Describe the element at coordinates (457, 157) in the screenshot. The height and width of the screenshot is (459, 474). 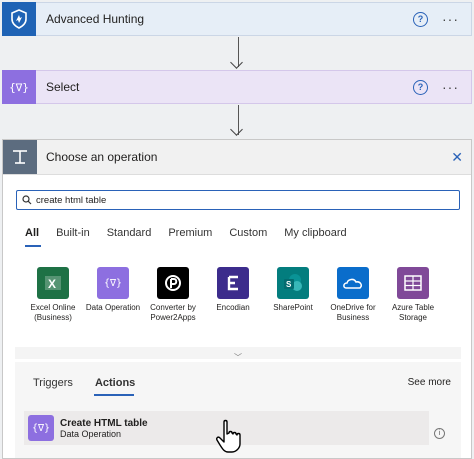
I see `close-icon: ✕` at that location.